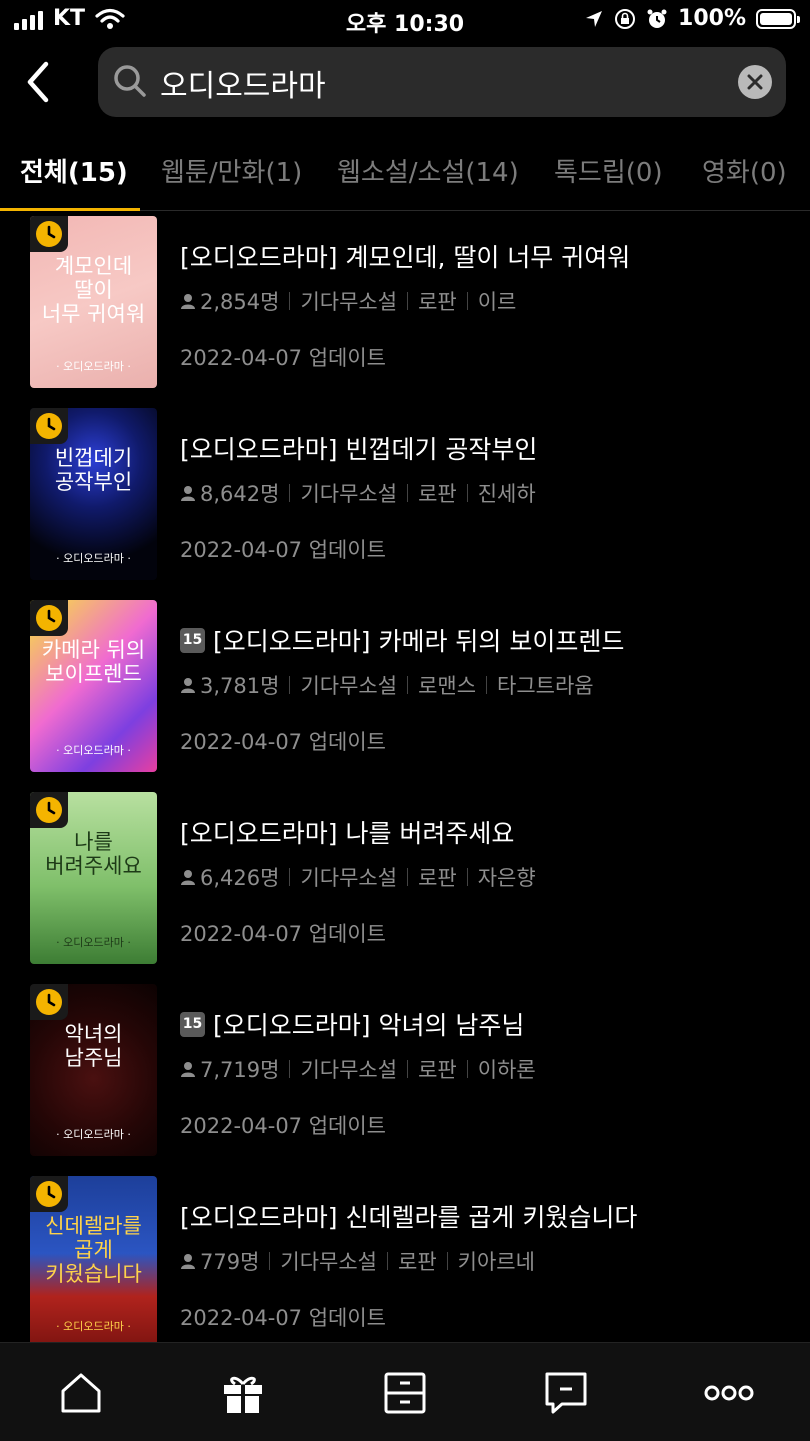  I want to click on cover-image: 나를 버려주세요 · 오디오드라마 ·, so click(93, 878).